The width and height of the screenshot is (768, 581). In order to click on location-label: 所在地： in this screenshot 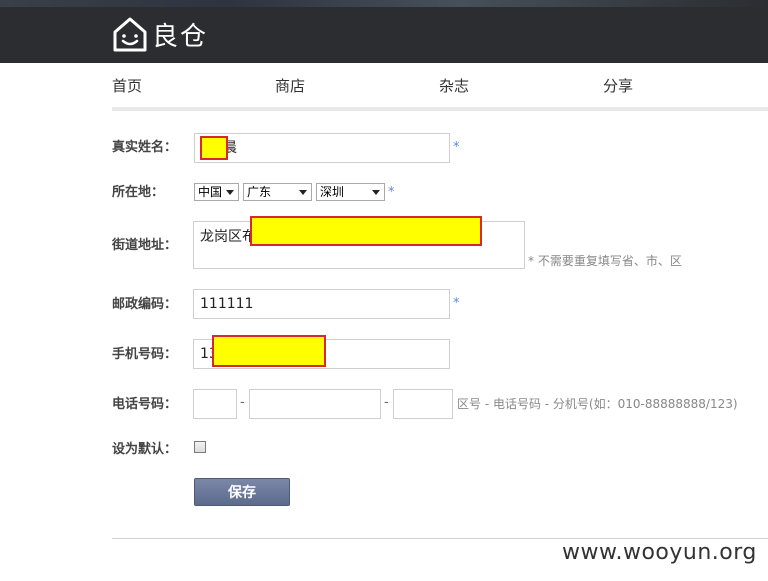, I will do `click(138, 192)`.